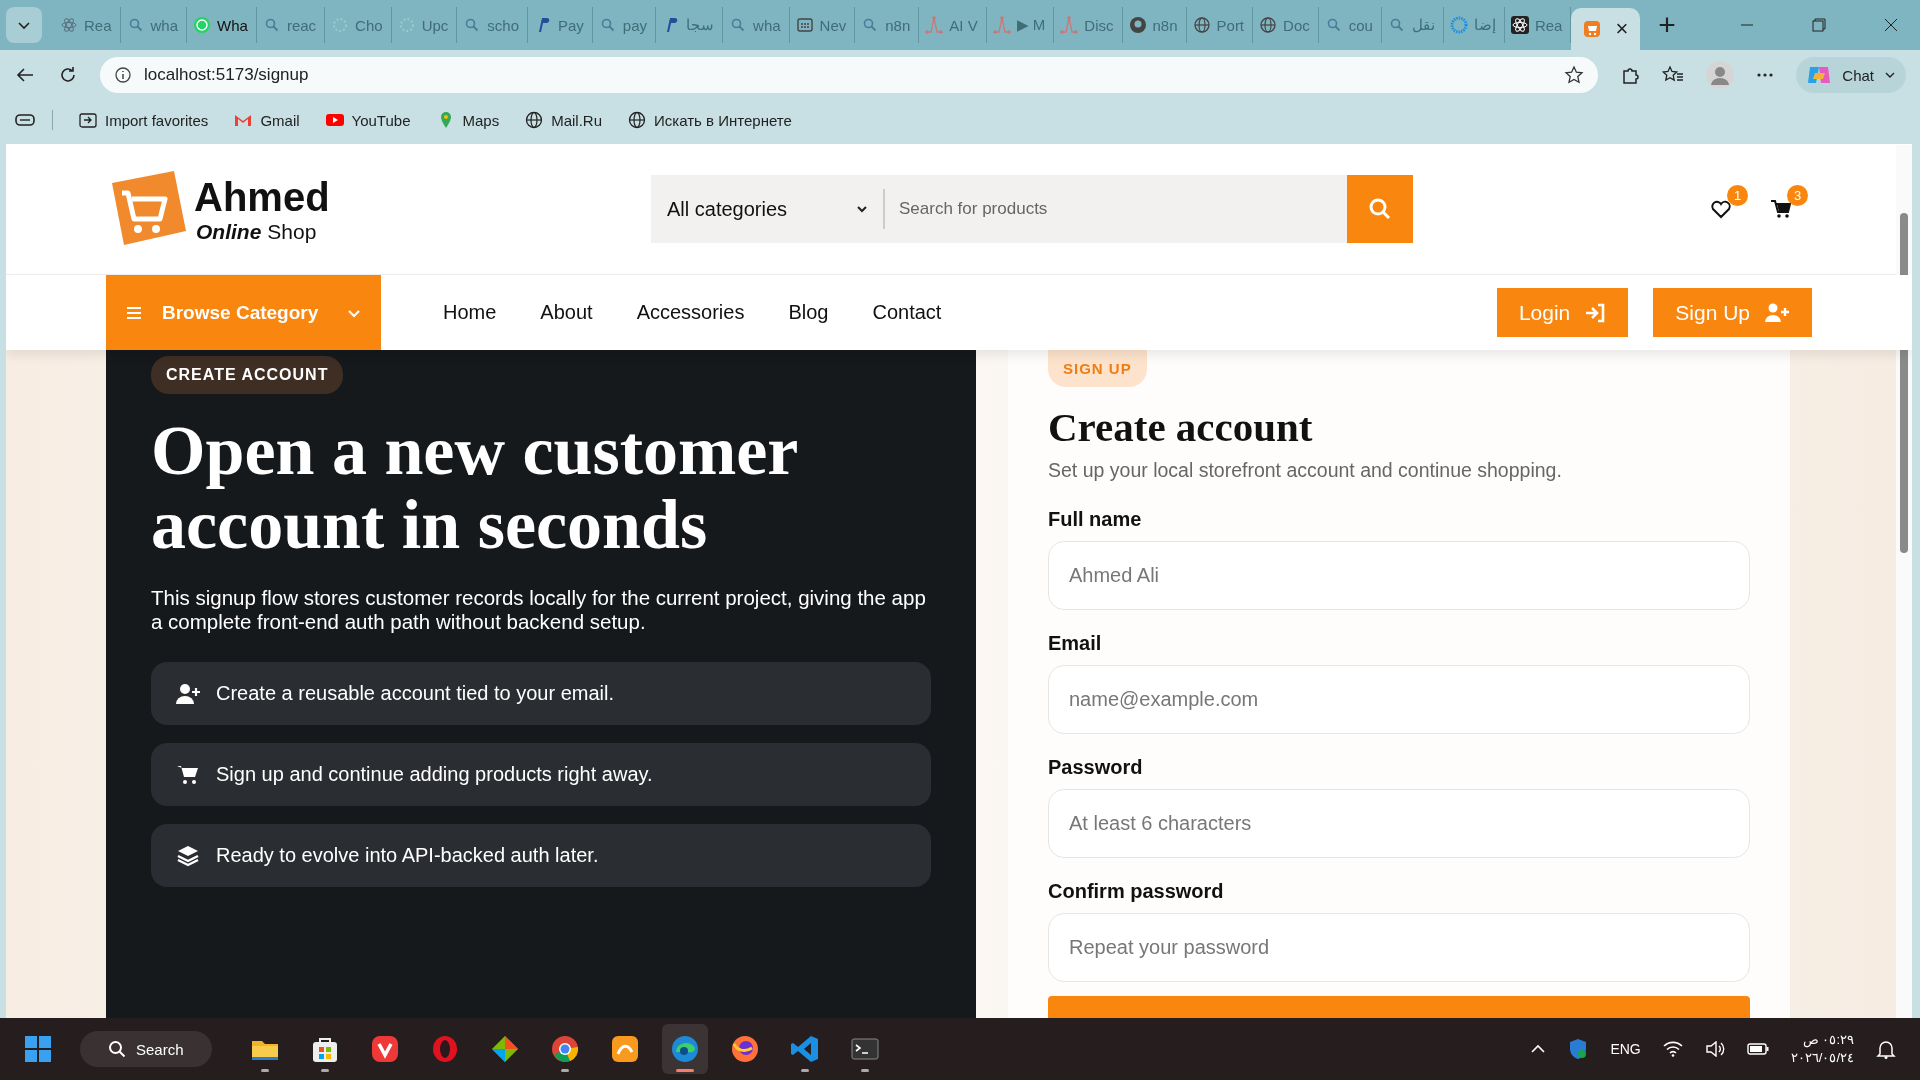 Image resolution: width=1920 pixels, height=1080 pixels. I want to click on menu-icon, so click(134, 312).